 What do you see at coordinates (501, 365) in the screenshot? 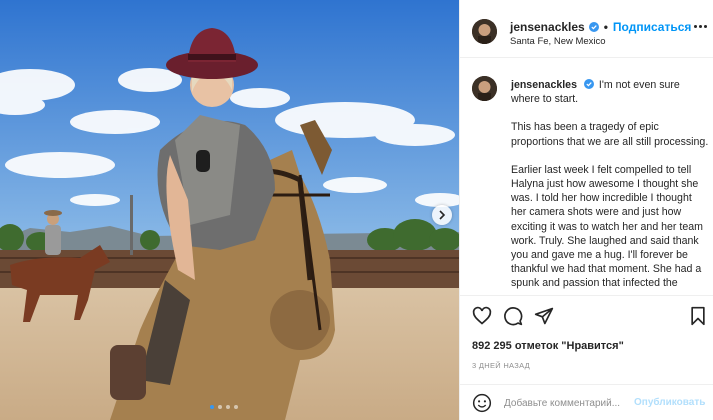
I see `post-timestamp: 3 ДНЕЙ НАЗАД` at bounding box center [501, 365].